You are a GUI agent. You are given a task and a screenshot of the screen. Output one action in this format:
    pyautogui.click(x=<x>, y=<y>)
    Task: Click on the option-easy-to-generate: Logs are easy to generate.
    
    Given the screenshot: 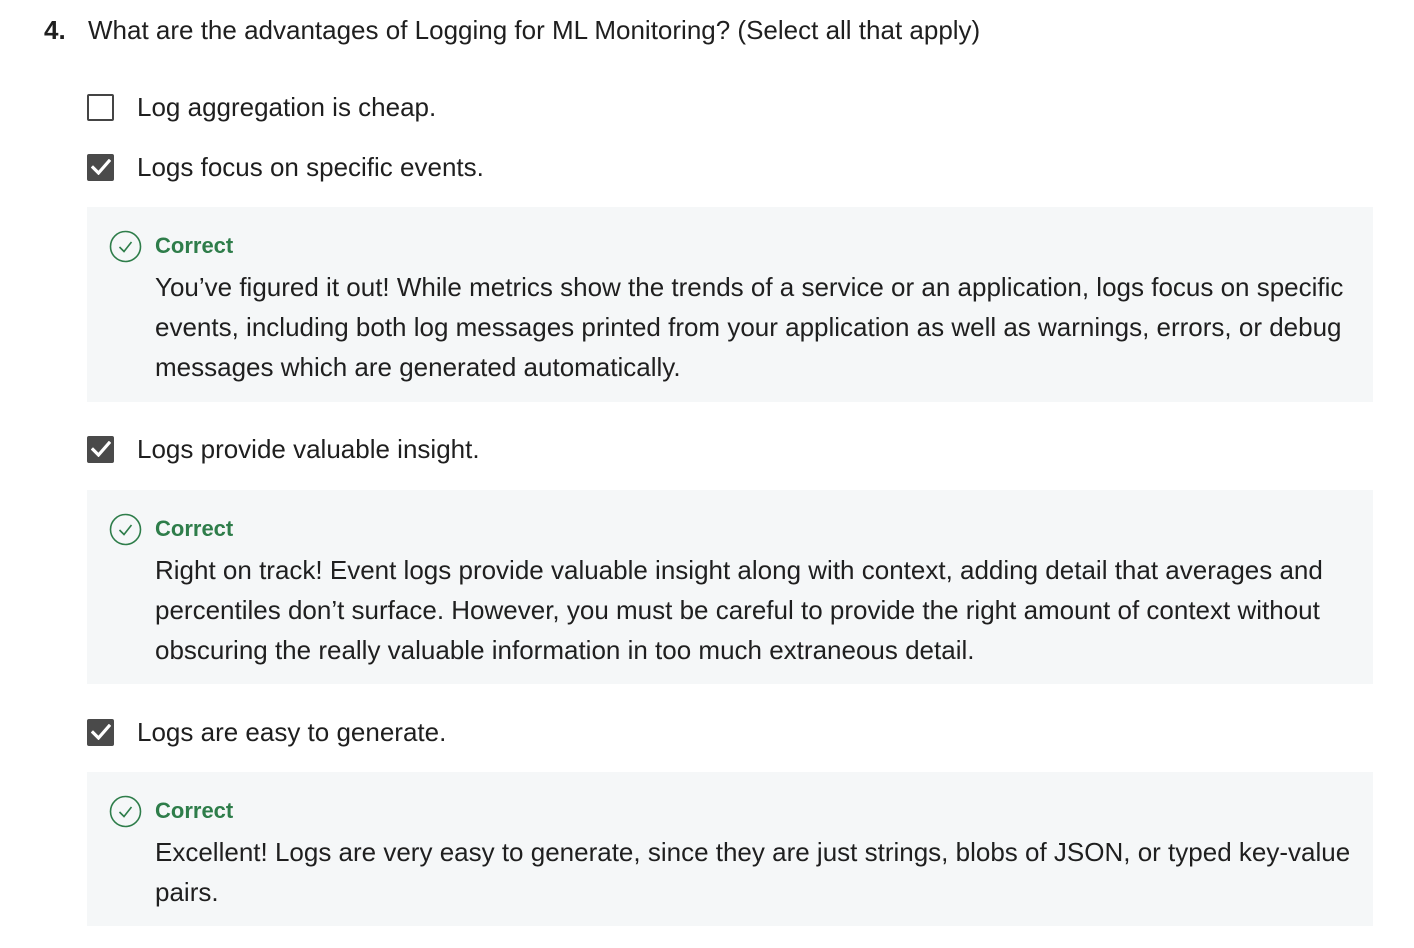 What is the action you would take?
    pyautogui.click(x=266, y=732)
    